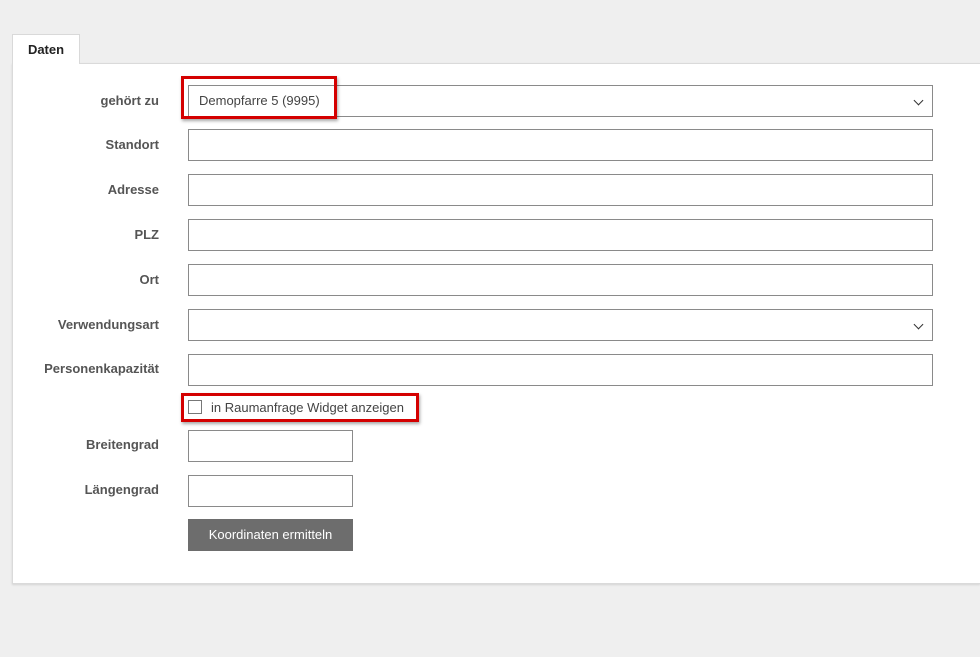 The height and width of the screenshot is (657, 980). Describe the element at coordinates (560, 325) in the screenshot. I see `verwendungsart-select` at that location.